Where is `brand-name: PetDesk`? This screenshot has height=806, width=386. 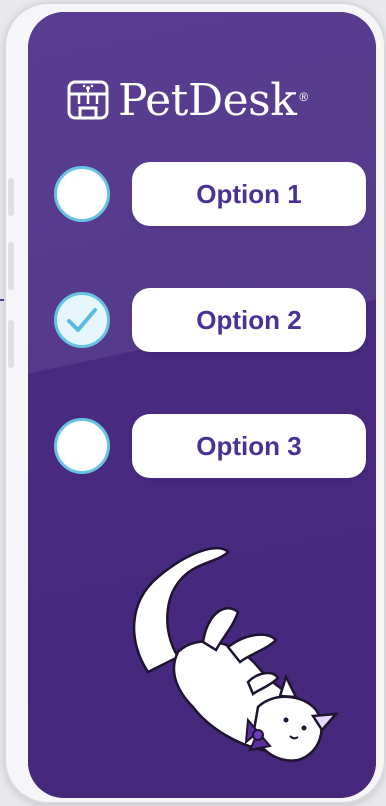
brand-name: PetDesk is located at coordinates (207, 100).